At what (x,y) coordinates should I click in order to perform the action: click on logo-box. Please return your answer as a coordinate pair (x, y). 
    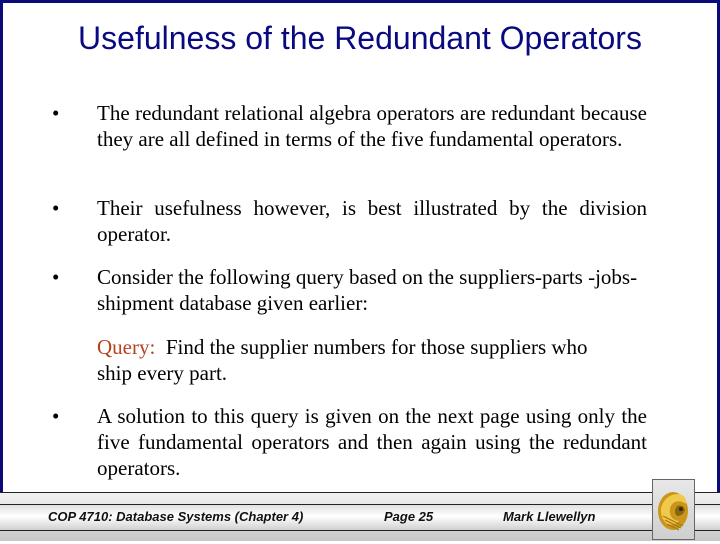
    Looking at the image, I should click on (673, 509).